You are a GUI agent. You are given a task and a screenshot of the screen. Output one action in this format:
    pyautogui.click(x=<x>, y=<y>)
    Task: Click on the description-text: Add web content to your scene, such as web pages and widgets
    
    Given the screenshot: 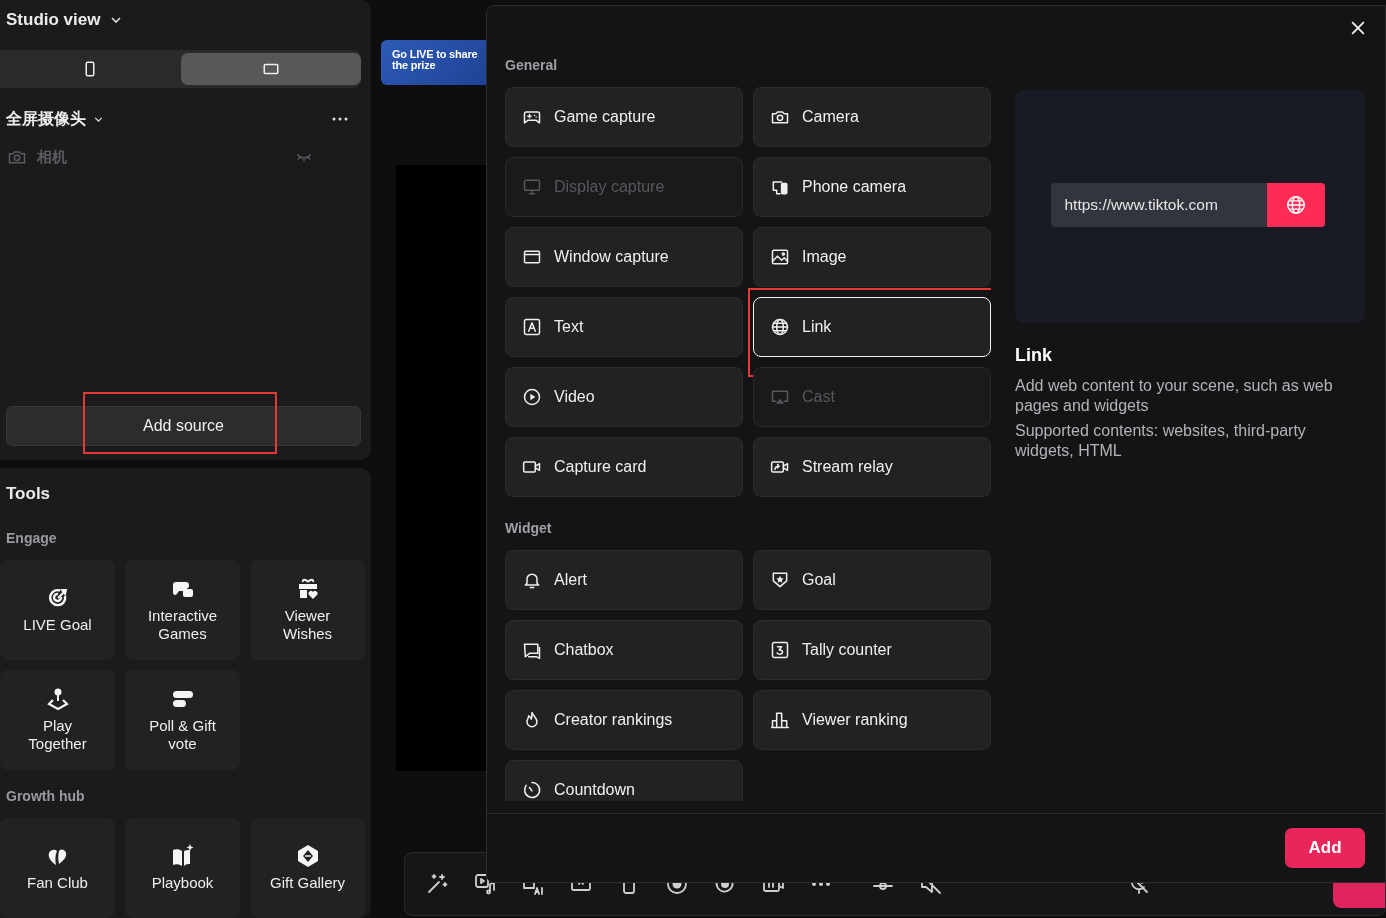 What is the action you would take?
    pyautogui.click(x=1174, y=396)
    